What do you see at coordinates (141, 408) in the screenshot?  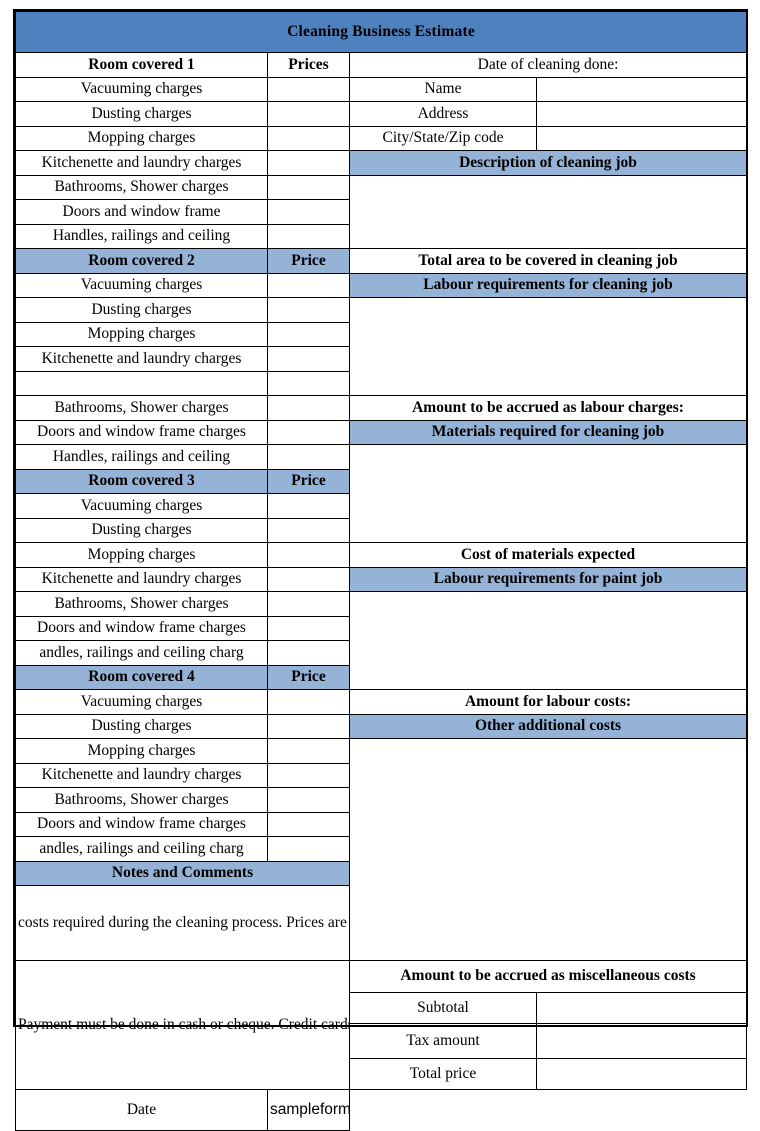 I see `room2-item-4: Bathrooms, Shower charges` at bounding box center [141, 408].